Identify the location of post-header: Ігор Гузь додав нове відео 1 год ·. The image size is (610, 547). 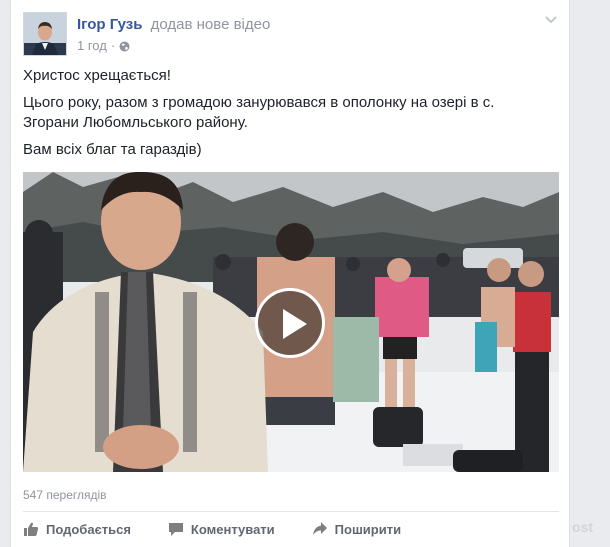
(291, 34).